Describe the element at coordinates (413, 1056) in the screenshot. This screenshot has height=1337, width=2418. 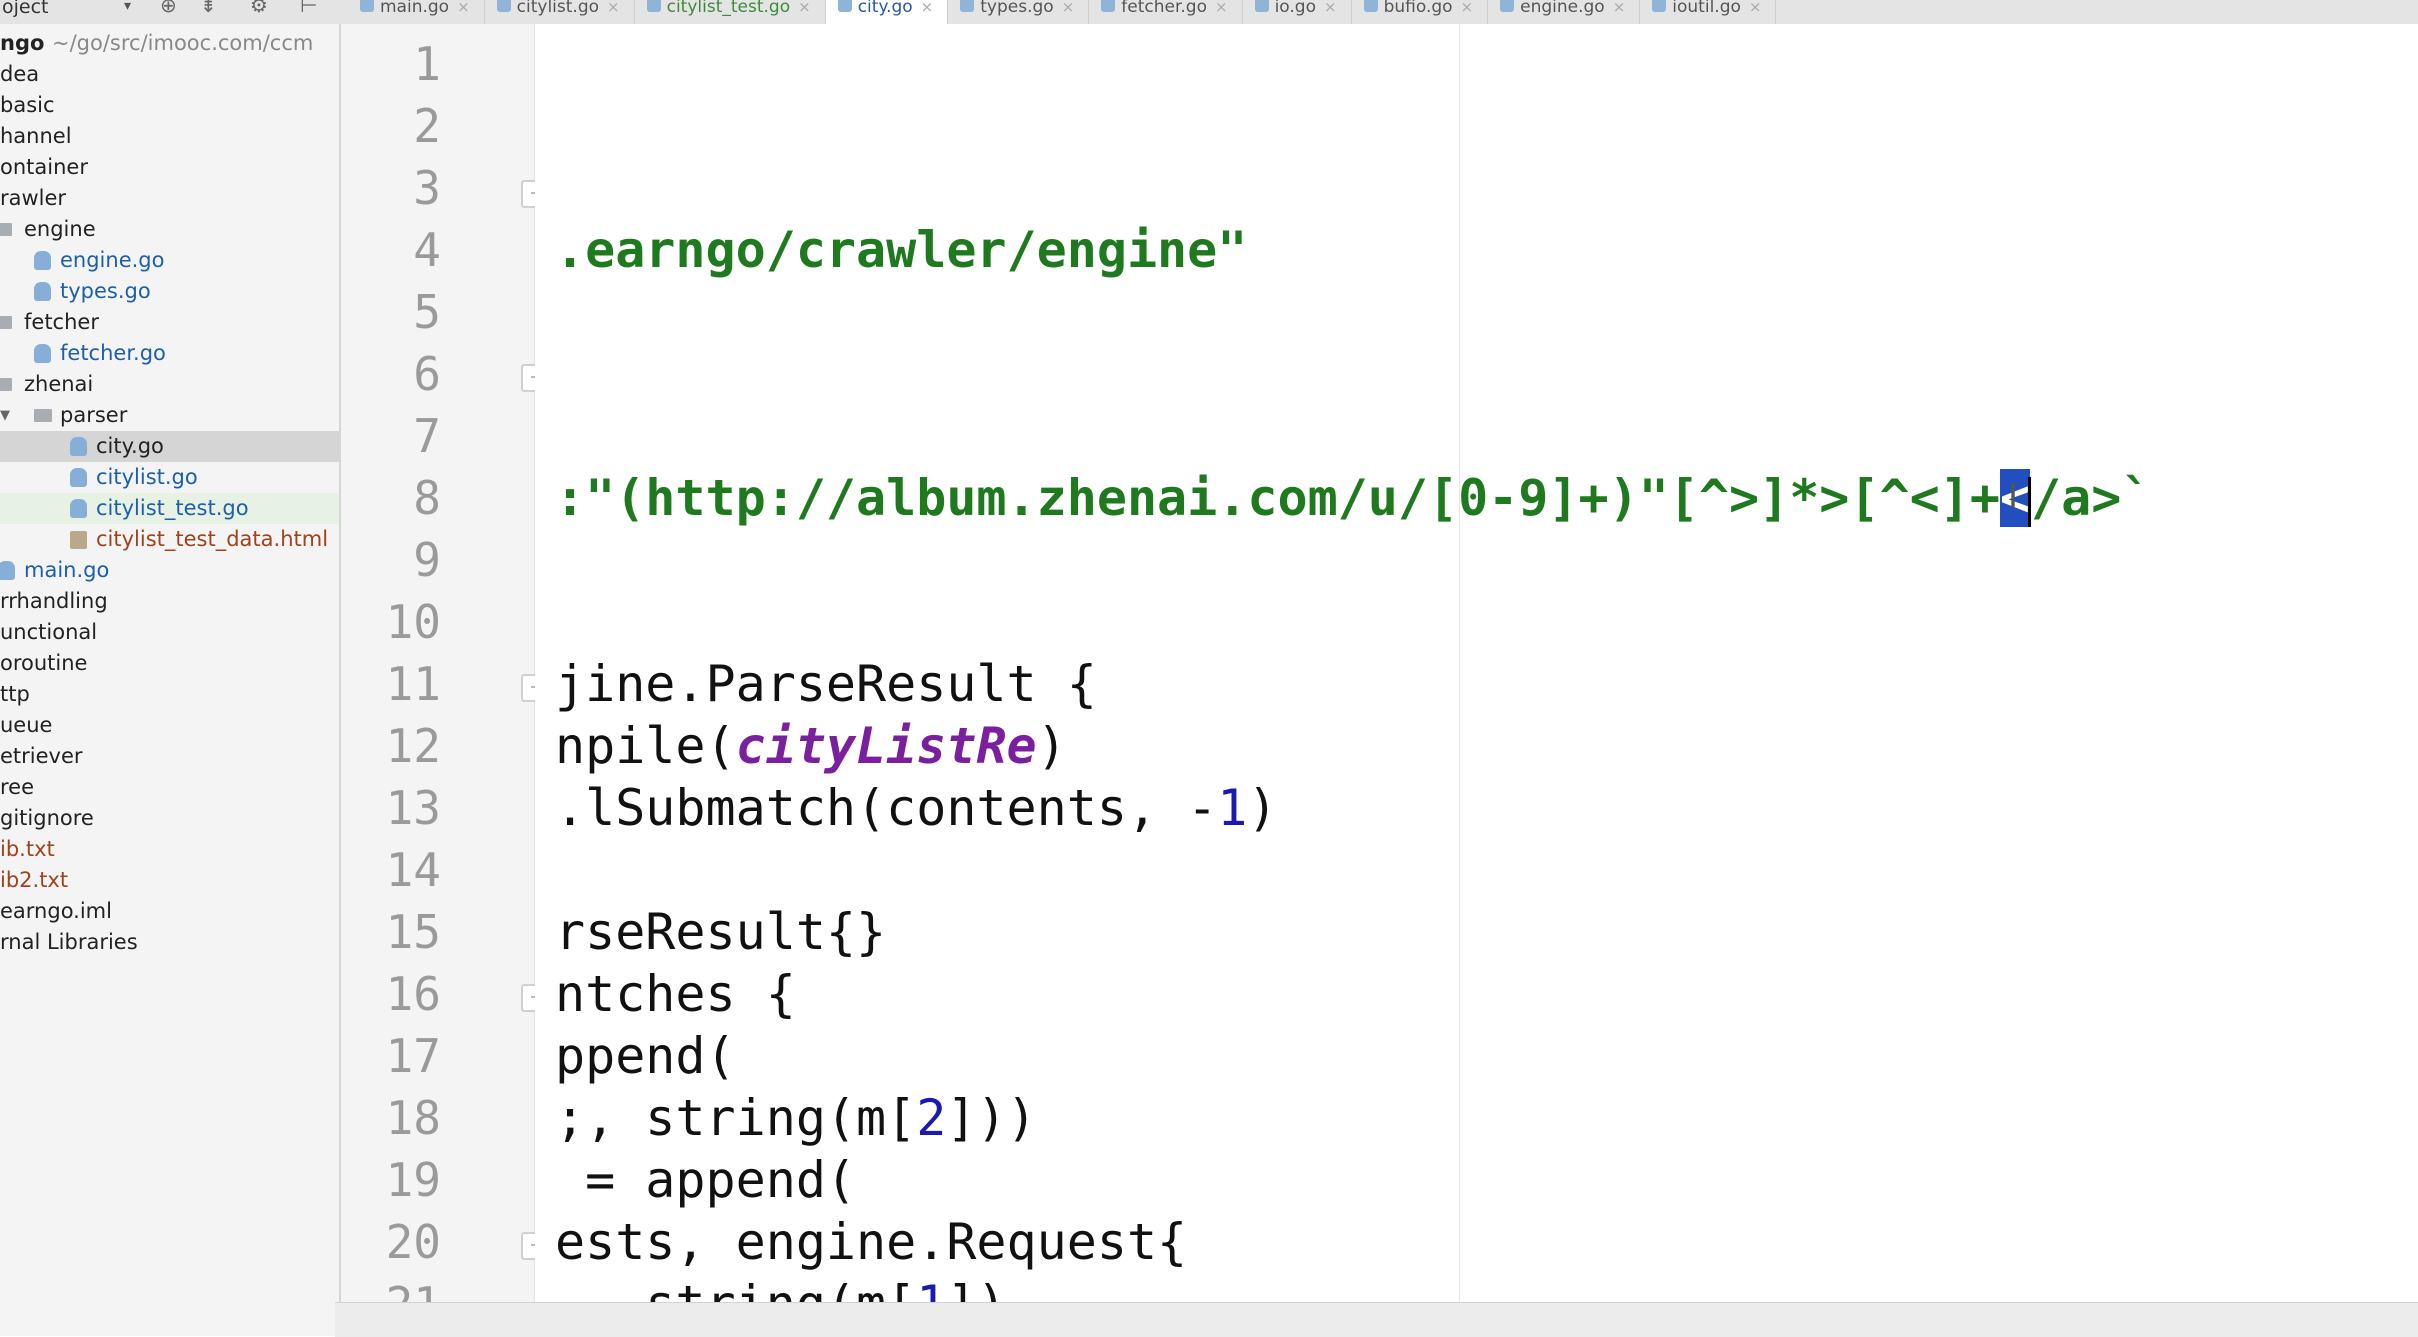
I see `line-number: 17` at that location.